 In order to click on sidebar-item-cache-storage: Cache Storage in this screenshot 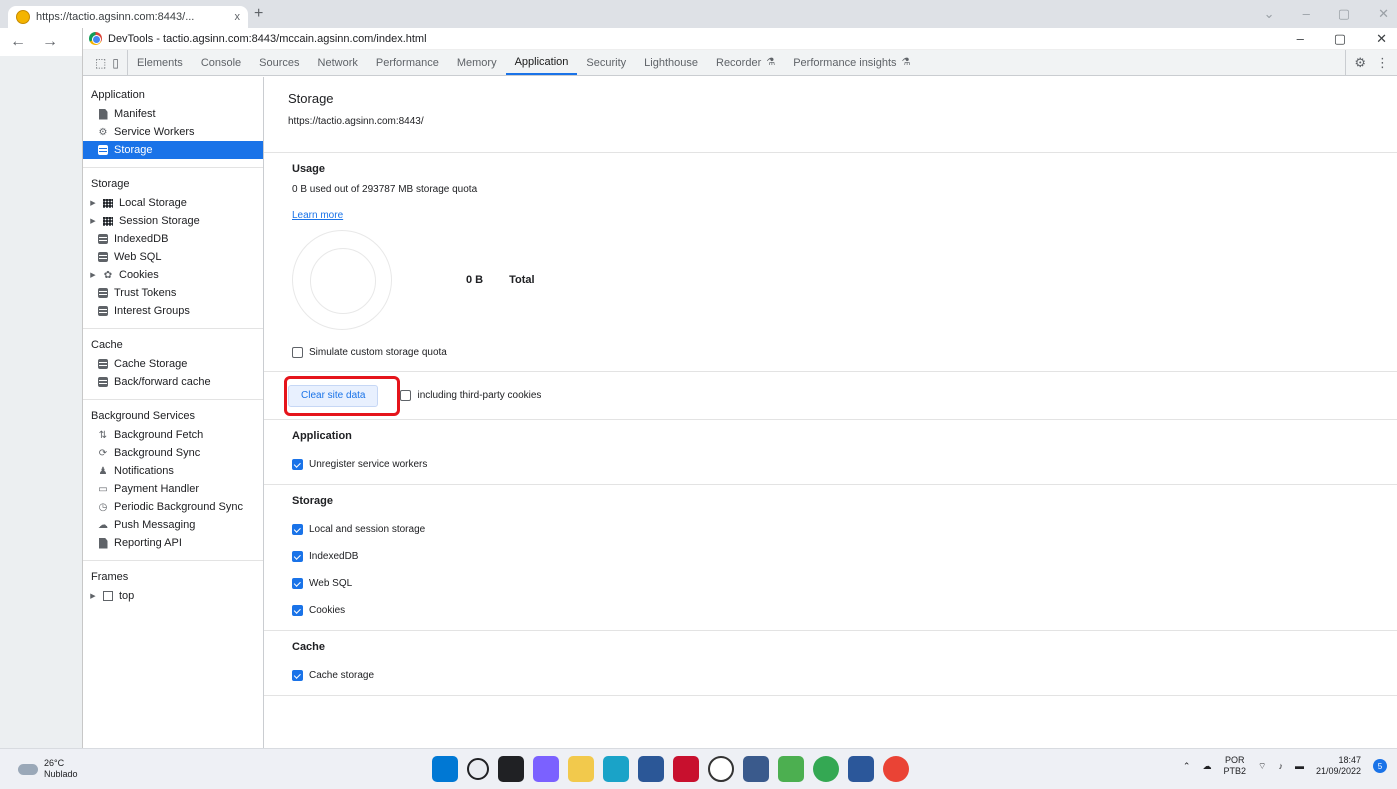, I will do `click(173, 364)`.